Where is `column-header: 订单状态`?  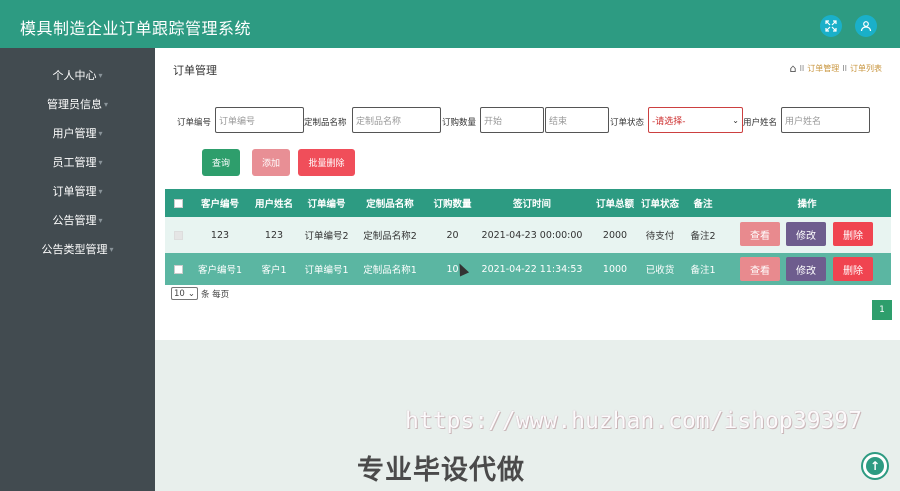 column-header: 订单状态 is located at coordinates (659, 204).